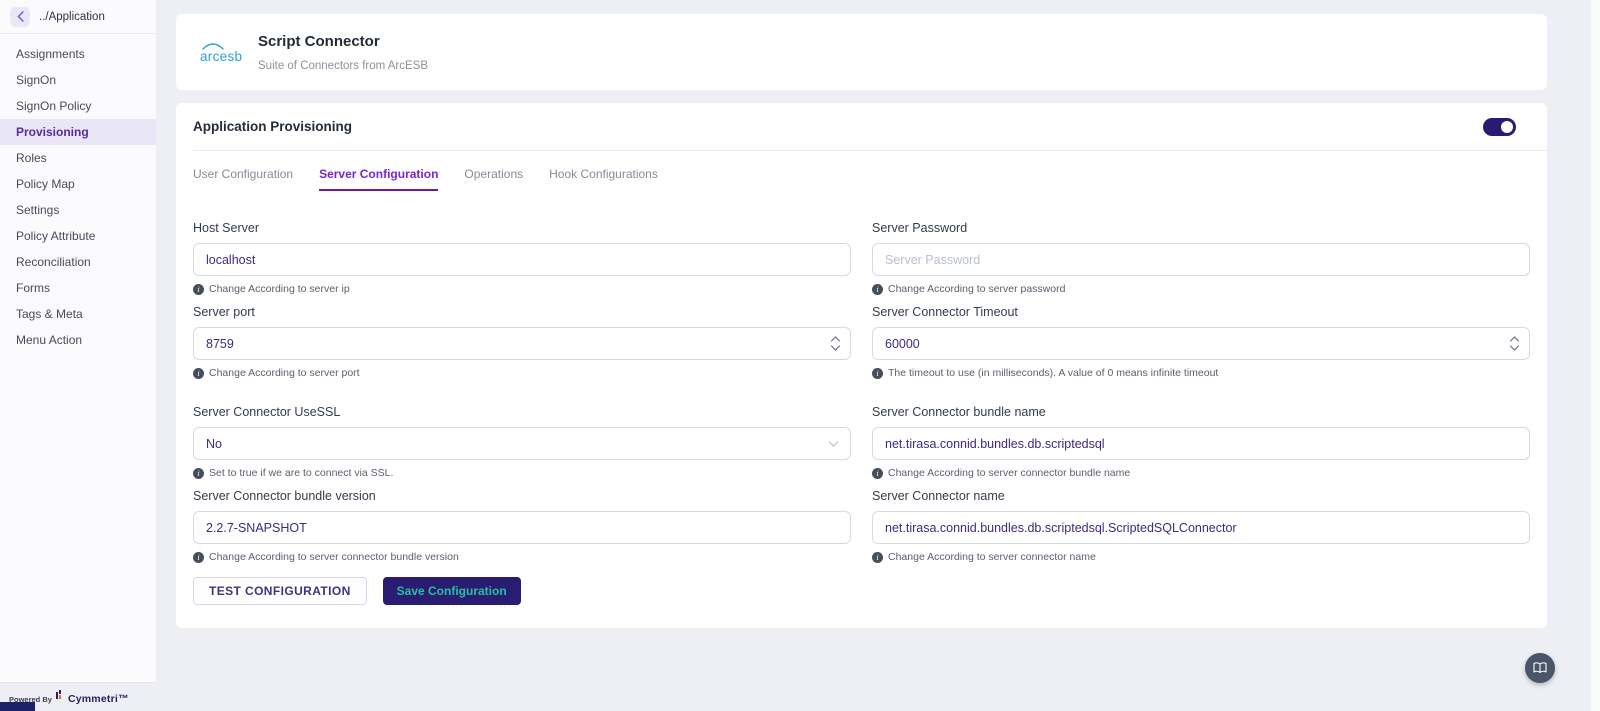  Describe the element at coordinates (977, 289) in the screenshot. I see `helper-text: Change According to server password` at that location.